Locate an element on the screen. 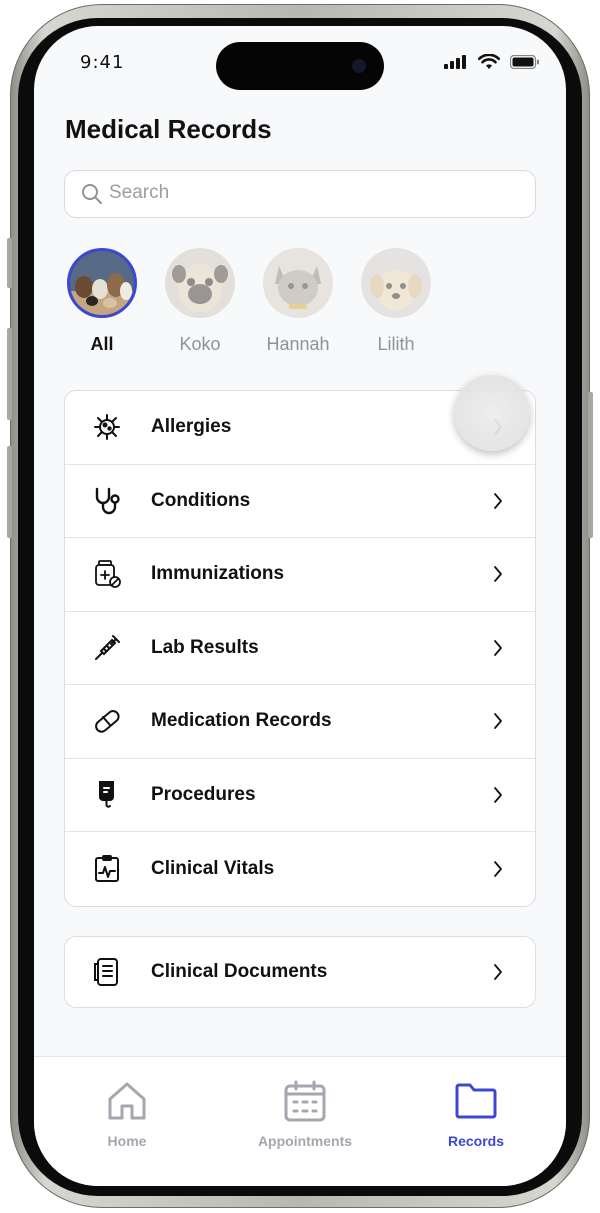  cat-photo is located at coordinates (298, 283).